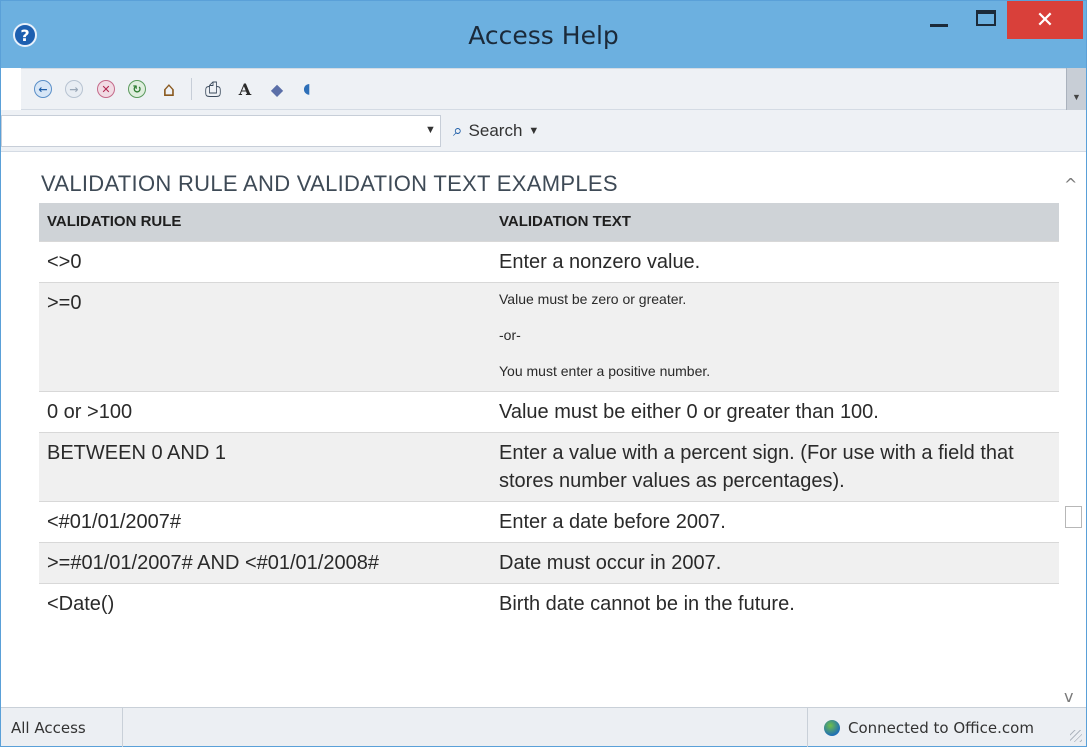  What do you see at coordinates (62, 727) in the screenshot?
I see `scope-selector: All Access` at bounding box center [62, 727].